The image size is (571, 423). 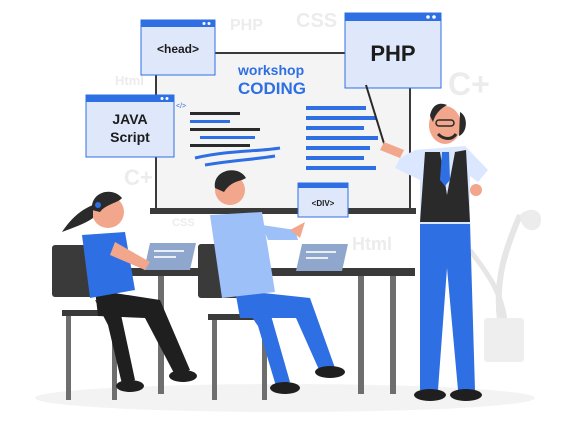 I want to click on bg-word-html-right: Html, so click(x=372, y=244).